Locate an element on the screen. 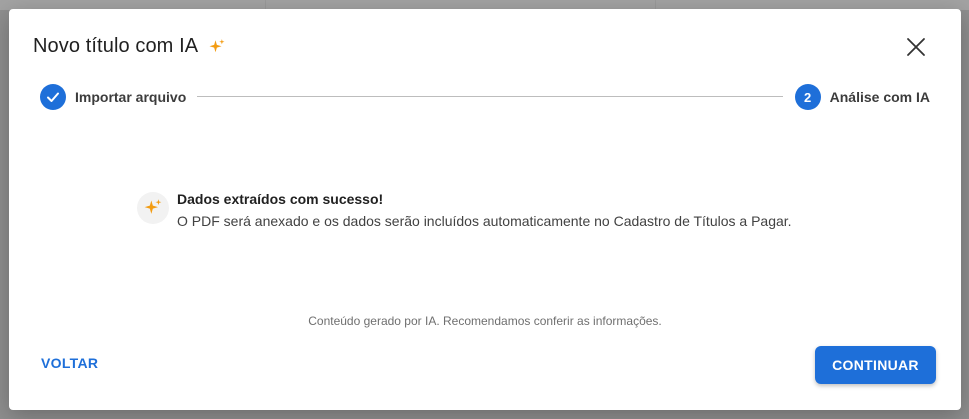 This screenshot has width=969, height=419. step-ai-analysis: 2 Análise com IA is located at coordinates (862, 97).